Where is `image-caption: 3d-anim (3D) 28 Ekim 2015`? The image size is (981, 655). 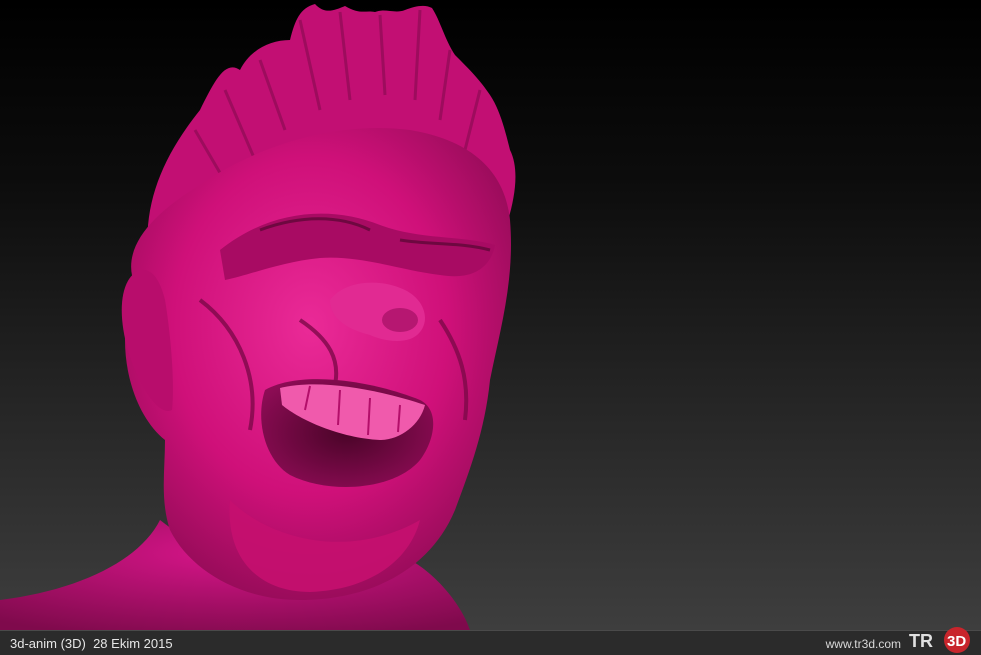
image-caption: 3d-anim (3D) 28 Ekim 2015 is located at coordinates (91, 643).